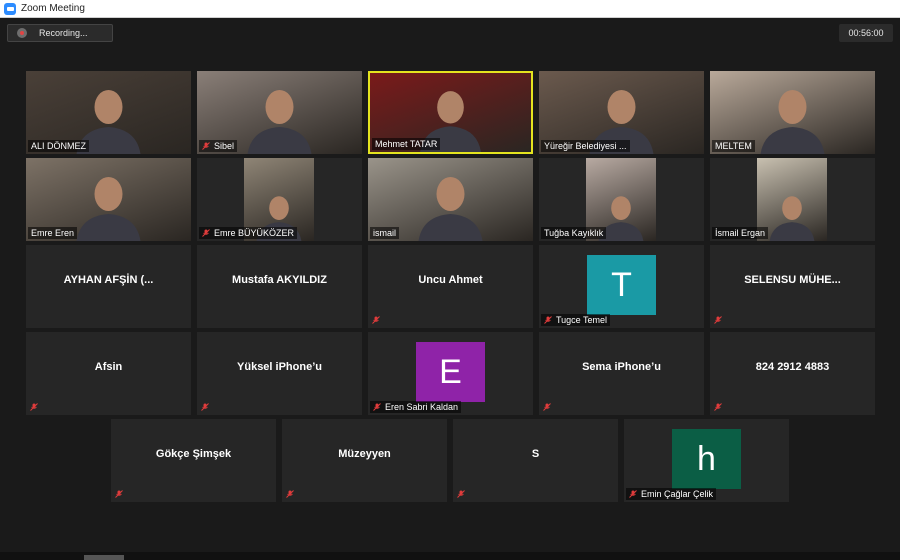  I want to click on participant-name-text: Emre Eren, so click(53, 233).